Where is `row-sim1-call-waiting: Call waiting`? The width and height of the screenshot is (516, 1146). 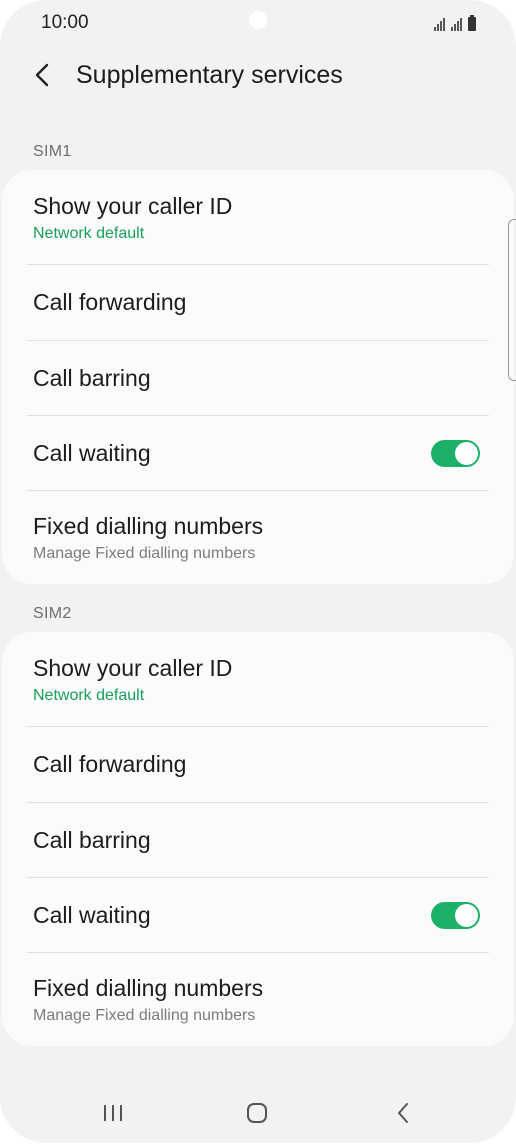 row-sim1-call-waiting: Call waiting is located at coordinates (258, 453).